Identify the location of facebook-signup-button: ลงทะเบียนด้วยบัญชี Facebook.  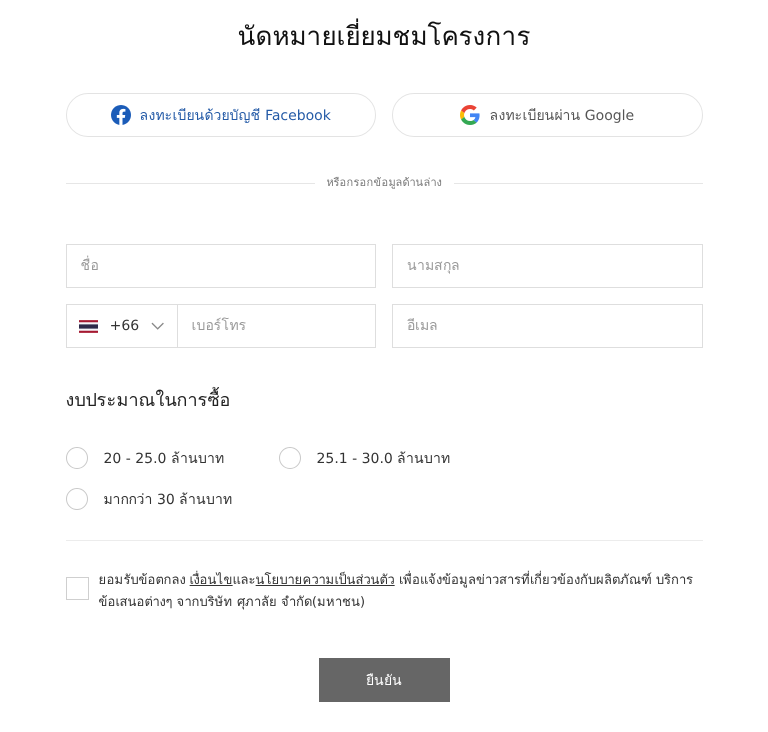
(221, 115).